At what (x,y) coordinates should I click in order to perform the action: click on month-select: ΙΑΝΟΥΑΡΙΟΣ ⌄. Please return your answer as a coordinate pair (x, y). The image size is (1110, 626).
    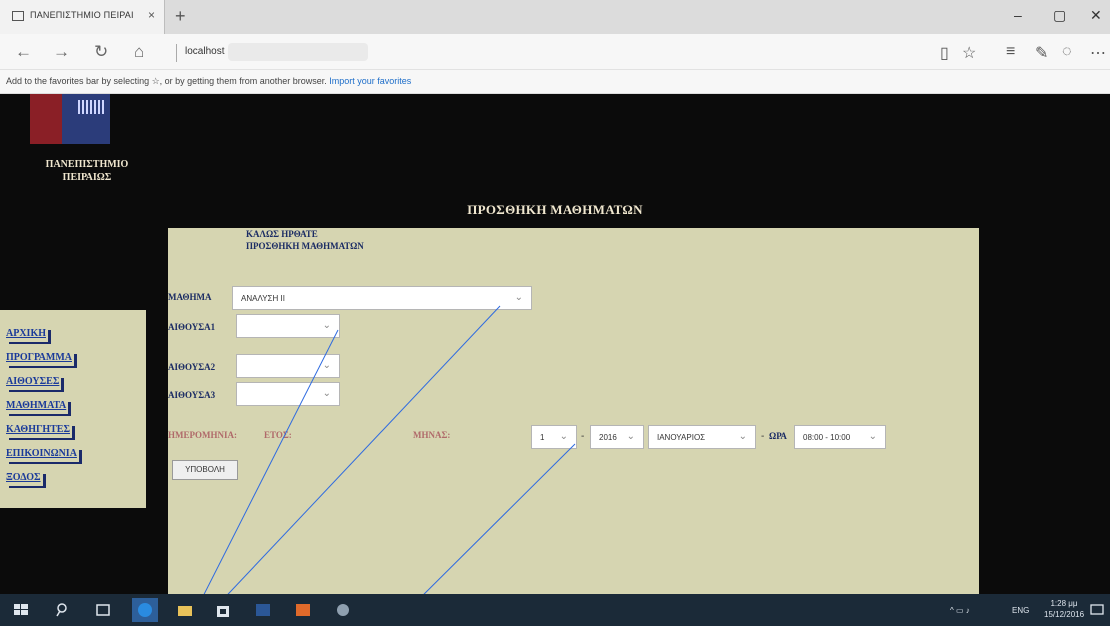
    Looking at the image, I should click on (702, 437).